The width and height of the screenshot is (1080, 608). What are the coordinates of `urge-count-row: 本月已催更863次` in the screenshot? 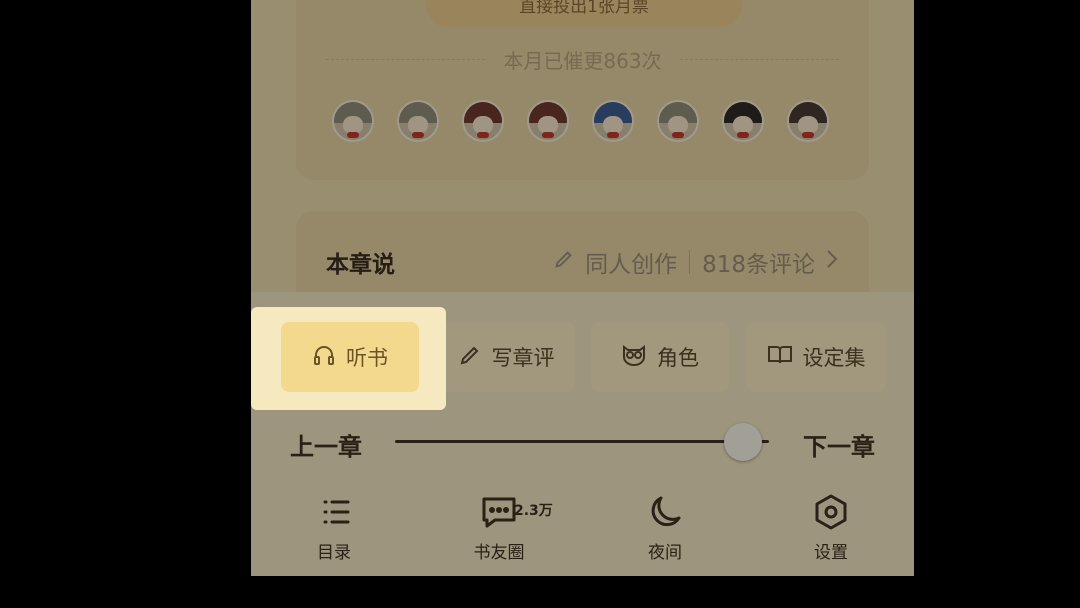 It's located at (582, 59).